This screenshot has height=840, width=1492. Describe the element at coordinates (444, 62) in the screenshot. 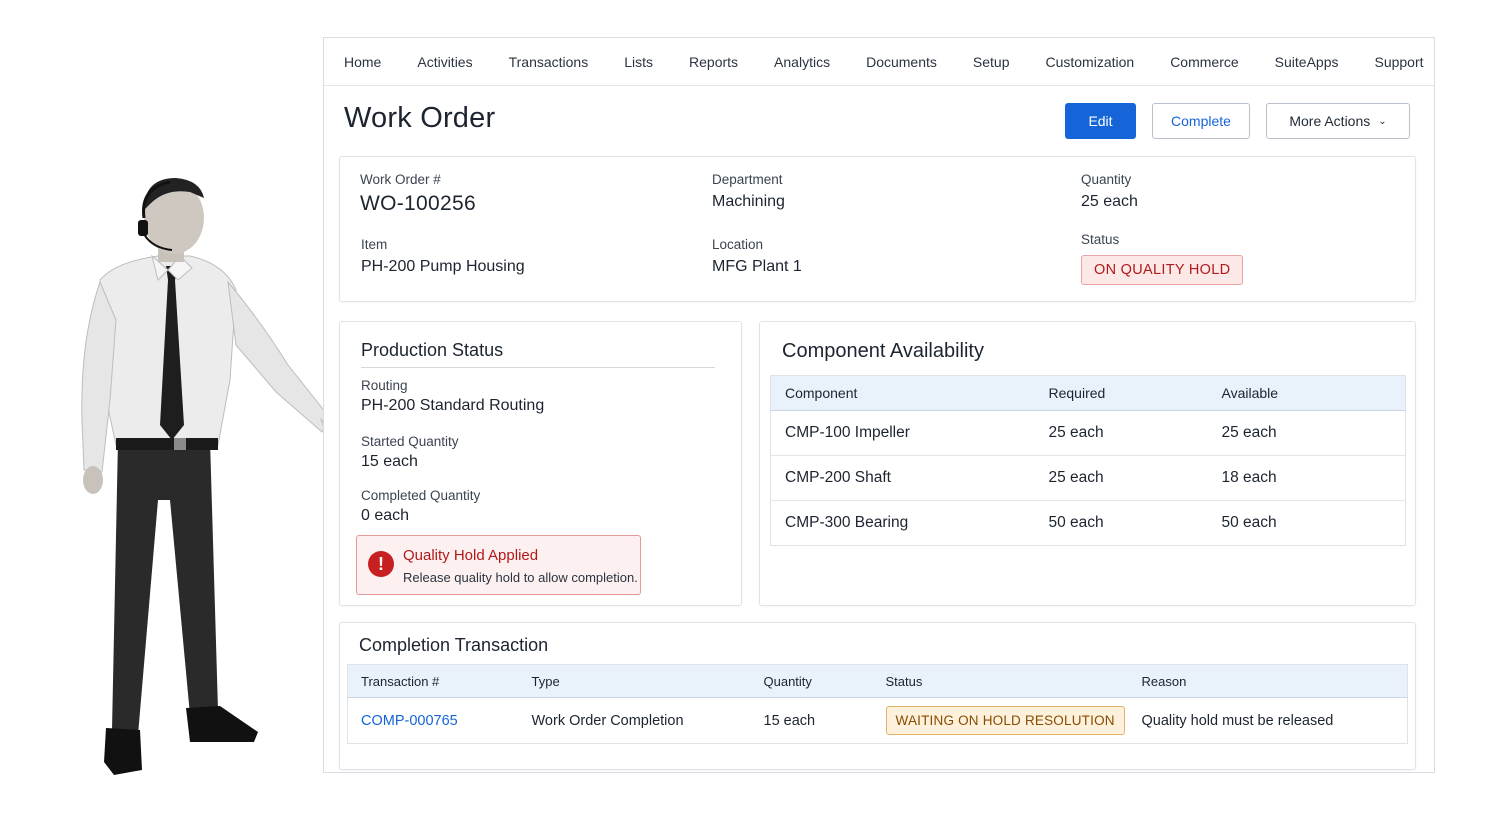

I see `nav-activities: Activities` at that location.